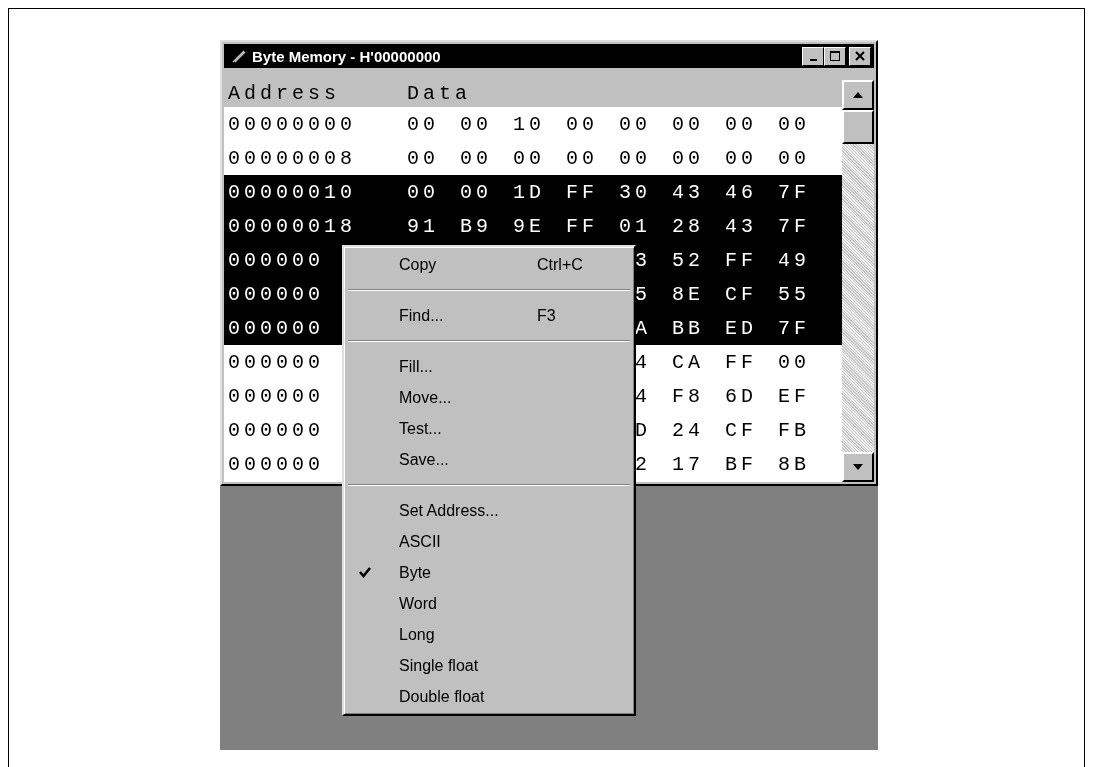 The image size is (1093, 767). I want to click on data-cell: 3, so click(643, 260).